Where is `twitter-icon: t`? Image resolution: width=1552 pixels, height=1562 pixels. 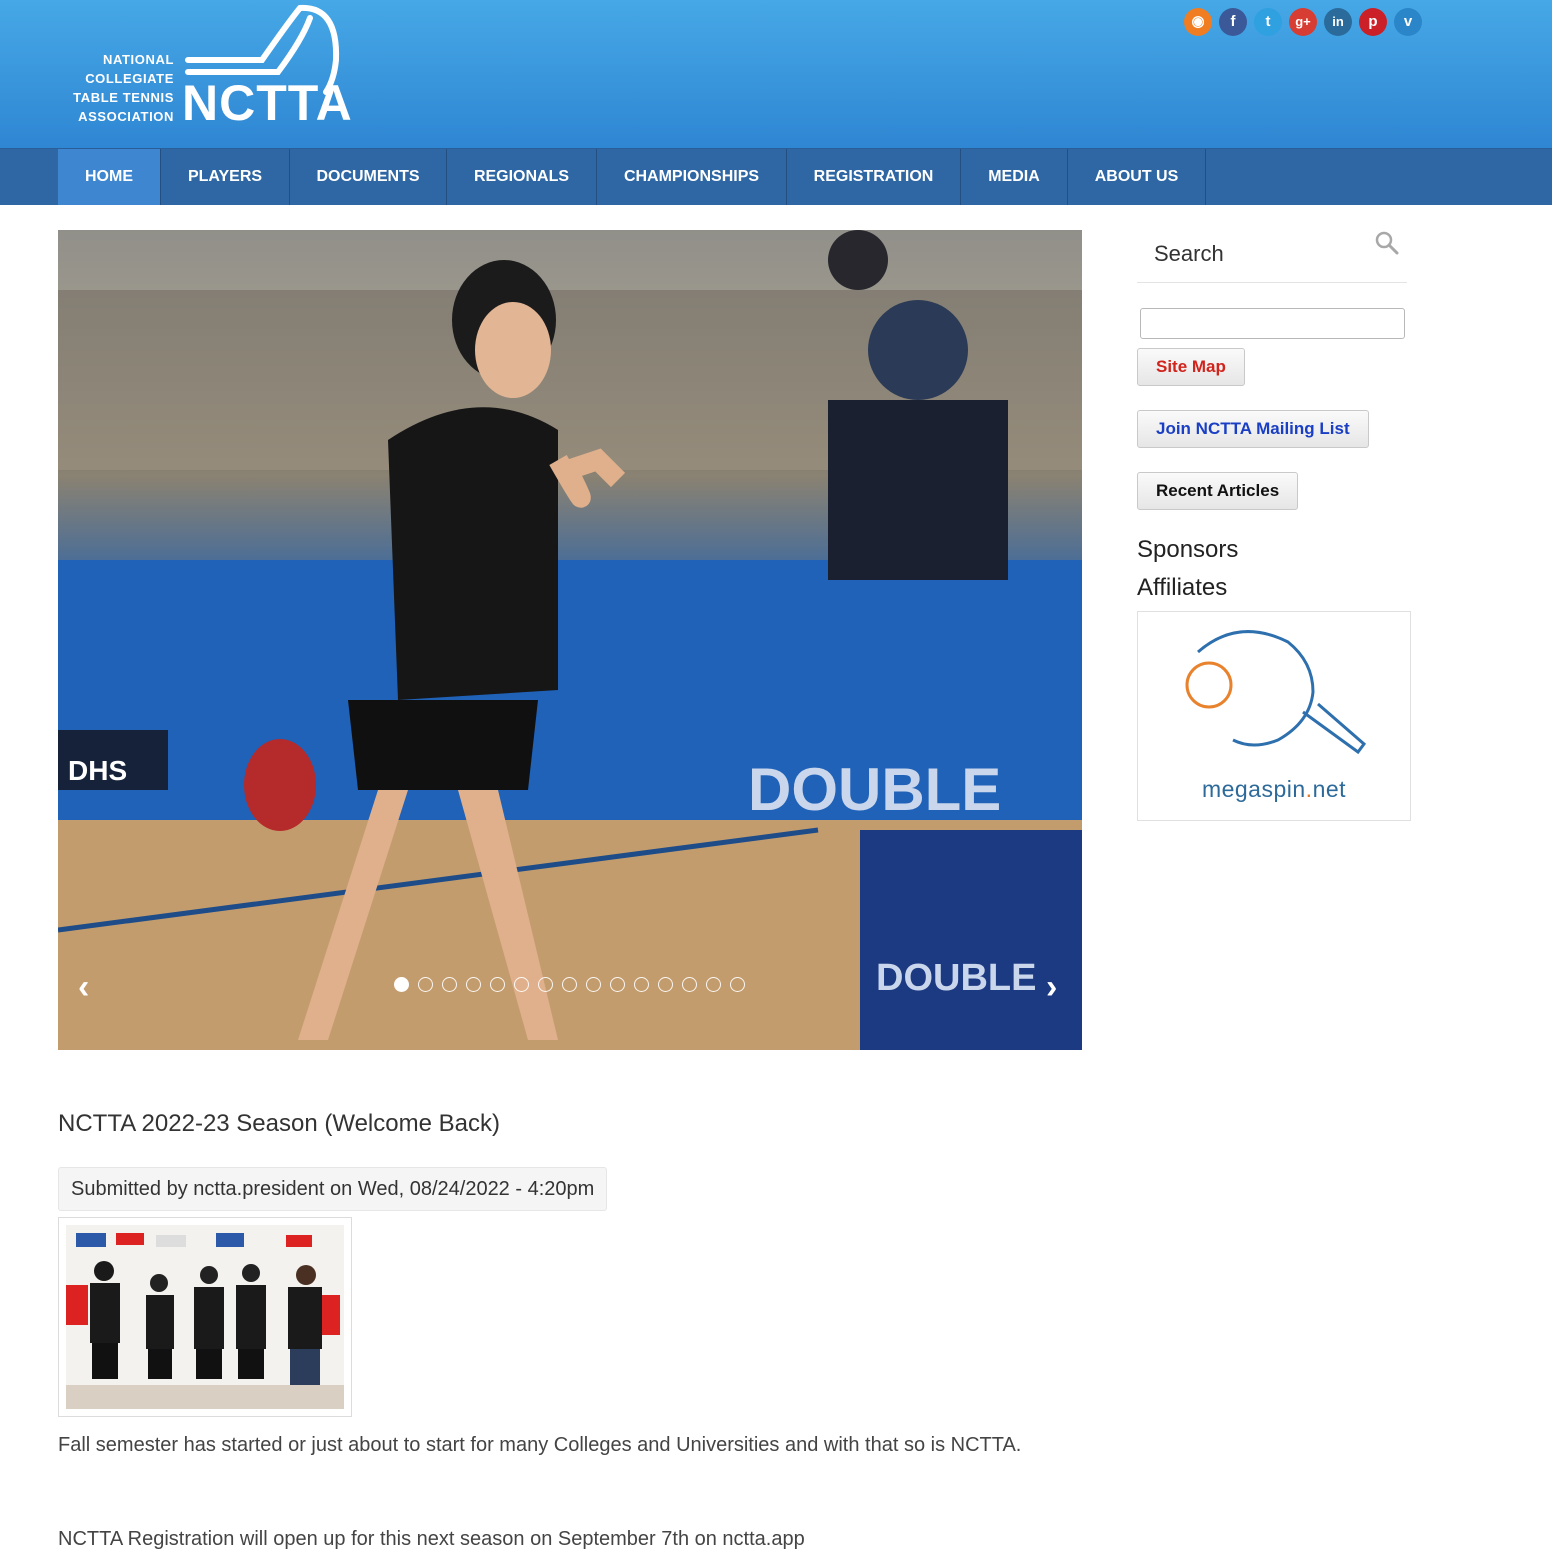
twitter-icon: t is located at coordinates (1268, 22).